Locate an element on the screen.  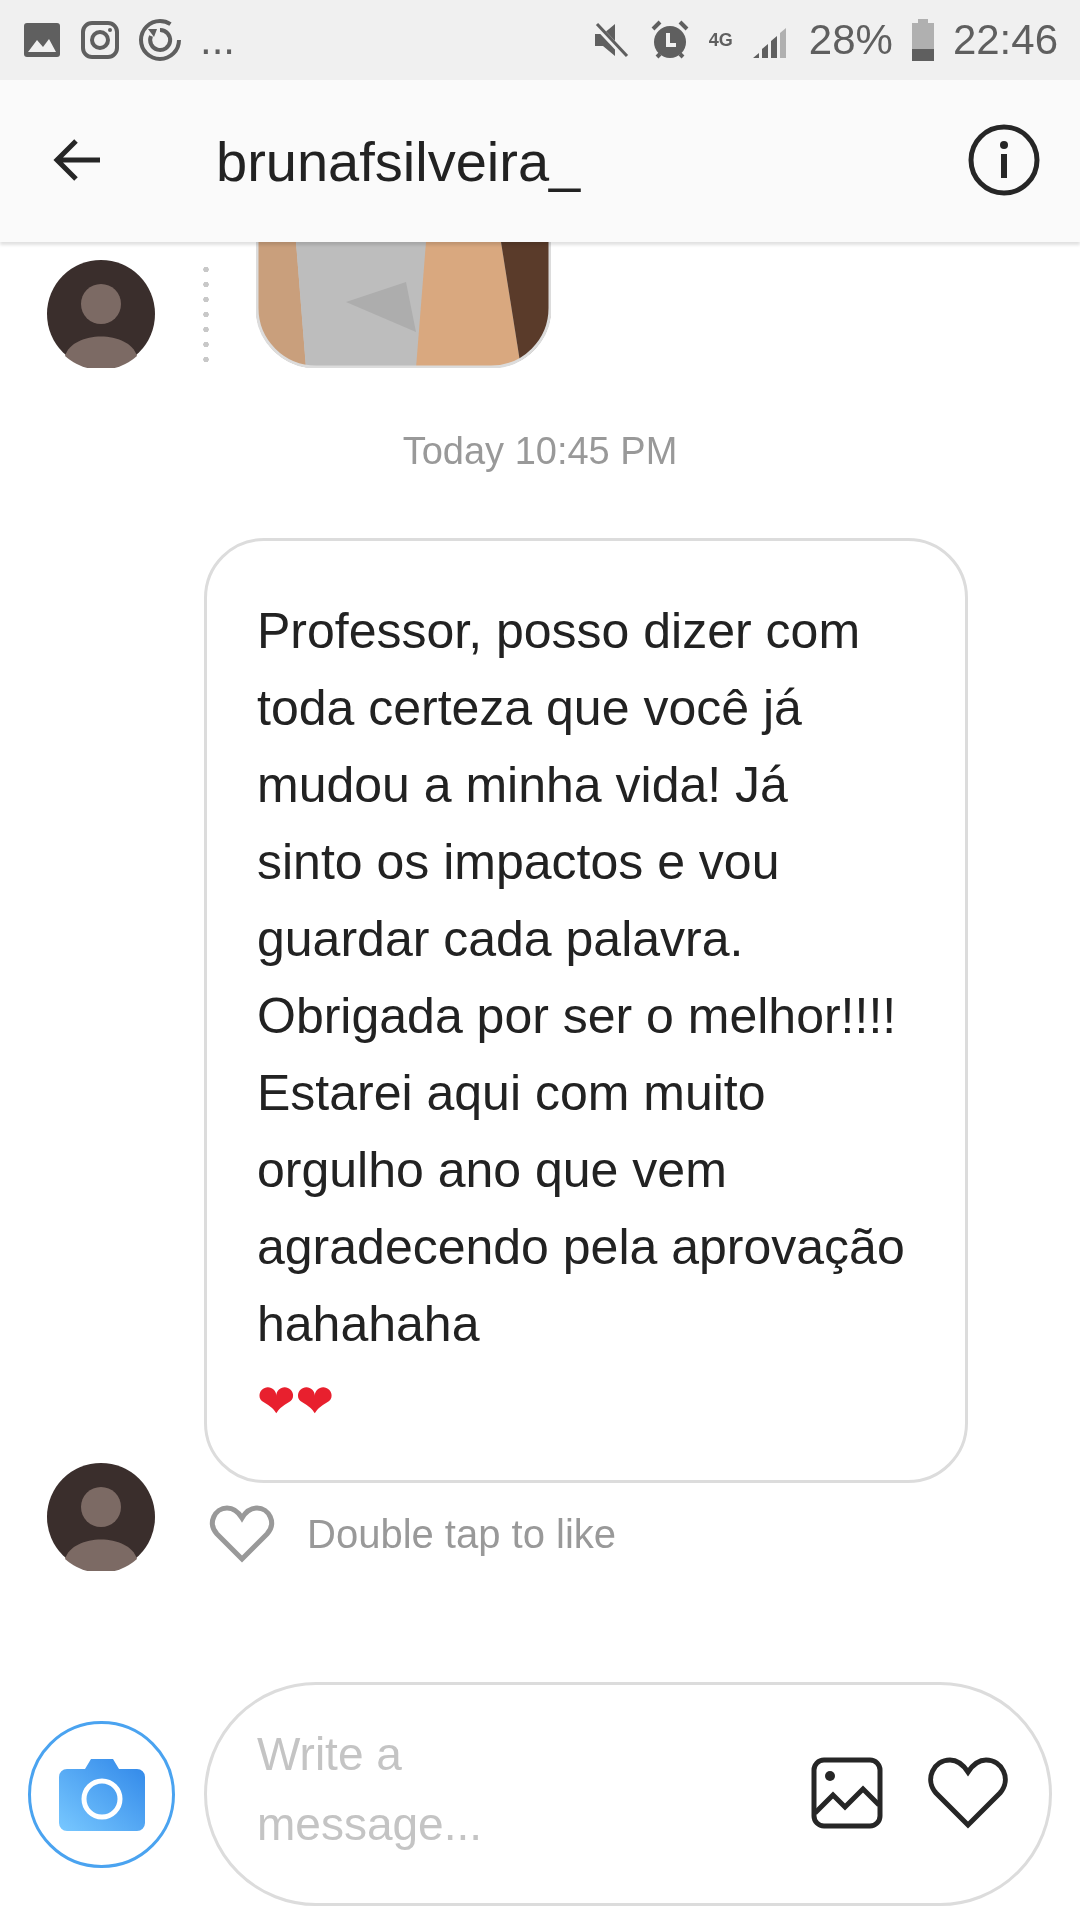
heart-emoji: ❤❤ is located at coordinates (296, 1401).